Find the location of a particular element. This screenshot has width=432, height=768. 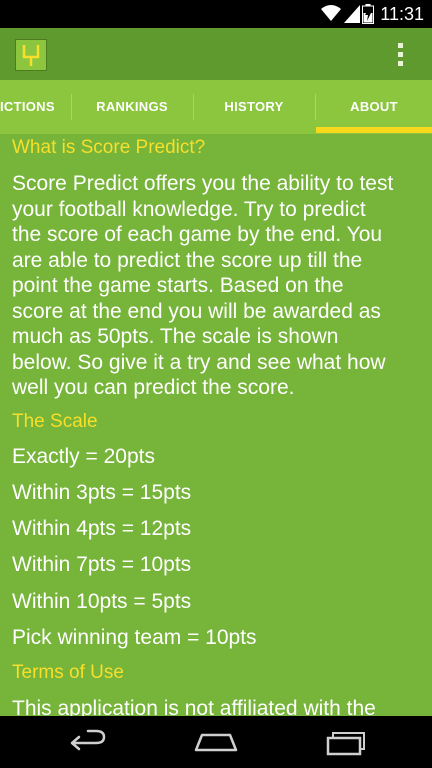

status-clock: 11:31 is located at coordinates (402, 14).